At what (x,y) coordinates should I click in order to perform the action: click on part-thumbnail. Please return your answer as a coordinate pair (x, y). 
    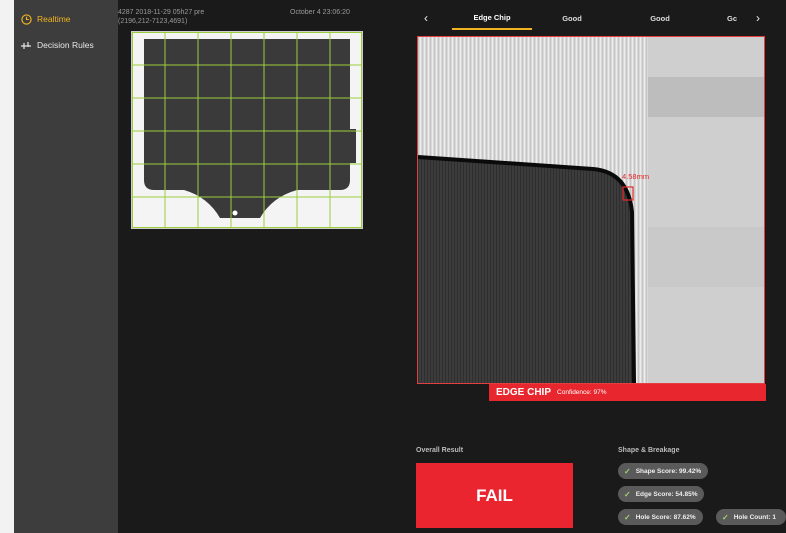
    Looking at the image, I should click on (247, 130).